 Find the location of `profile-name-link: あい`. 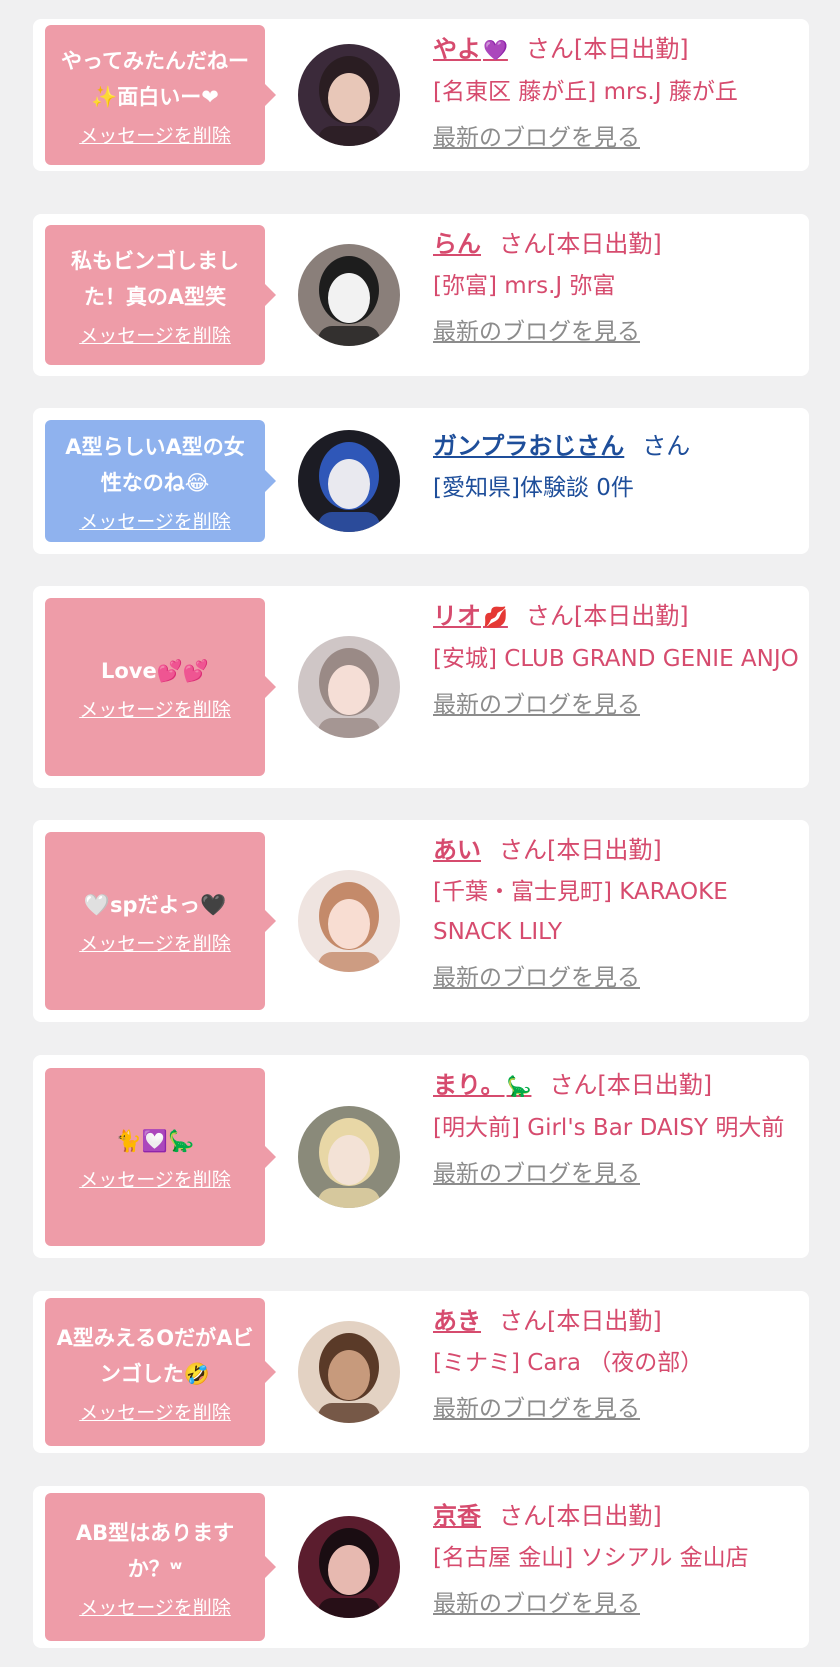

profile-name-link: あい is located at coordinates (457, 850).